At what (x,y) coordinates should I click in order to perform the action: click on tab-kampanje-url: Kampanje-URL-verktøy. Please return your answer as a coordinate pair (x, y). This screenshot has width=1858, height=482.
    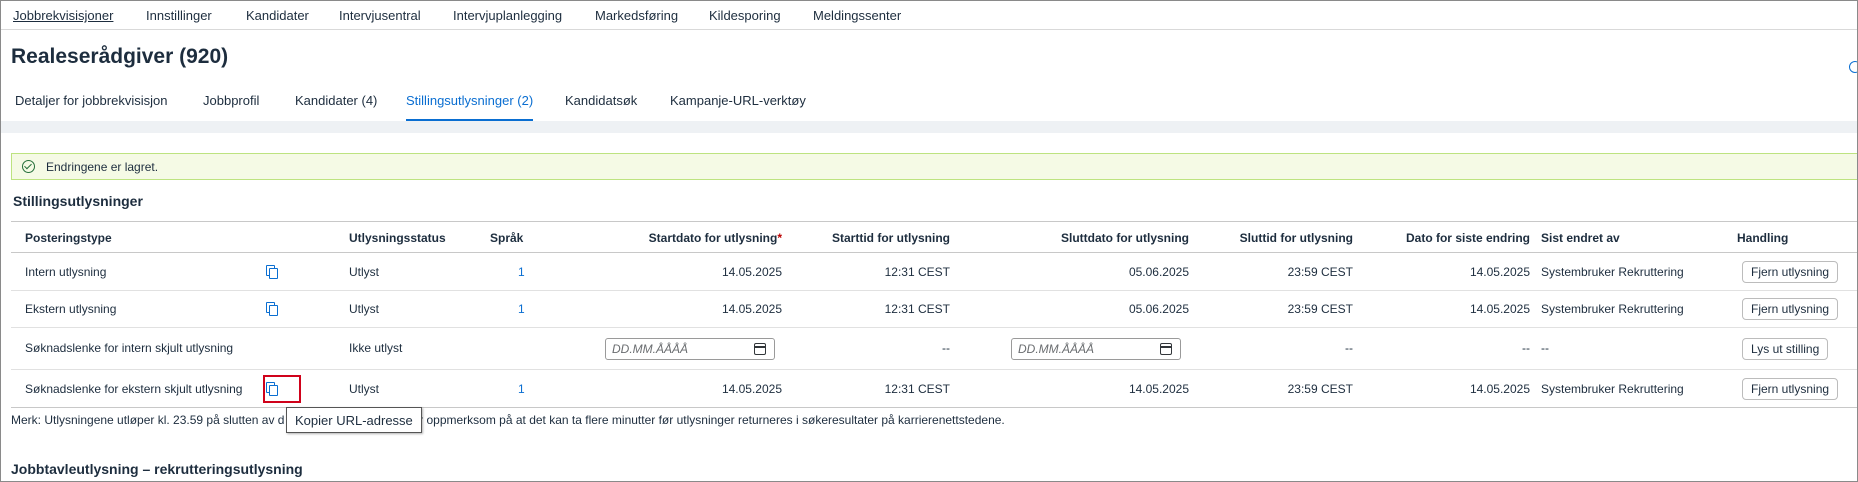
    Looking at the image, I should click on (738, 107).